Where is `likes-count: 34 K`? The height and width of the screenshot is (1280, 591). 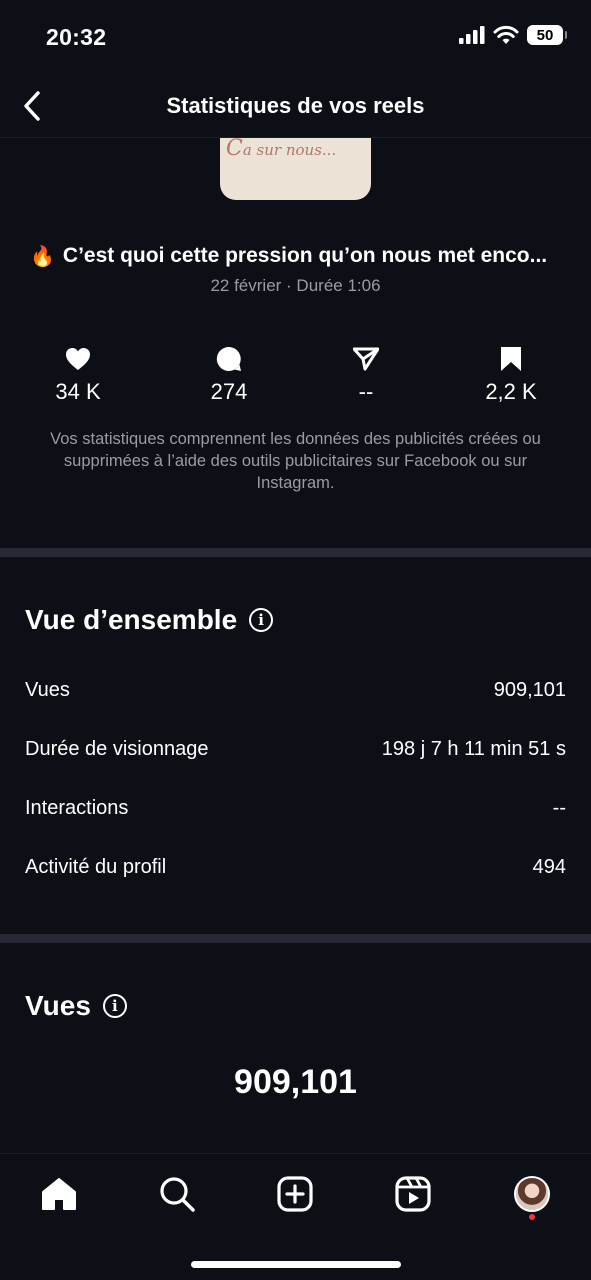
likes-count: 34 K is located at coordinates (78, 391).